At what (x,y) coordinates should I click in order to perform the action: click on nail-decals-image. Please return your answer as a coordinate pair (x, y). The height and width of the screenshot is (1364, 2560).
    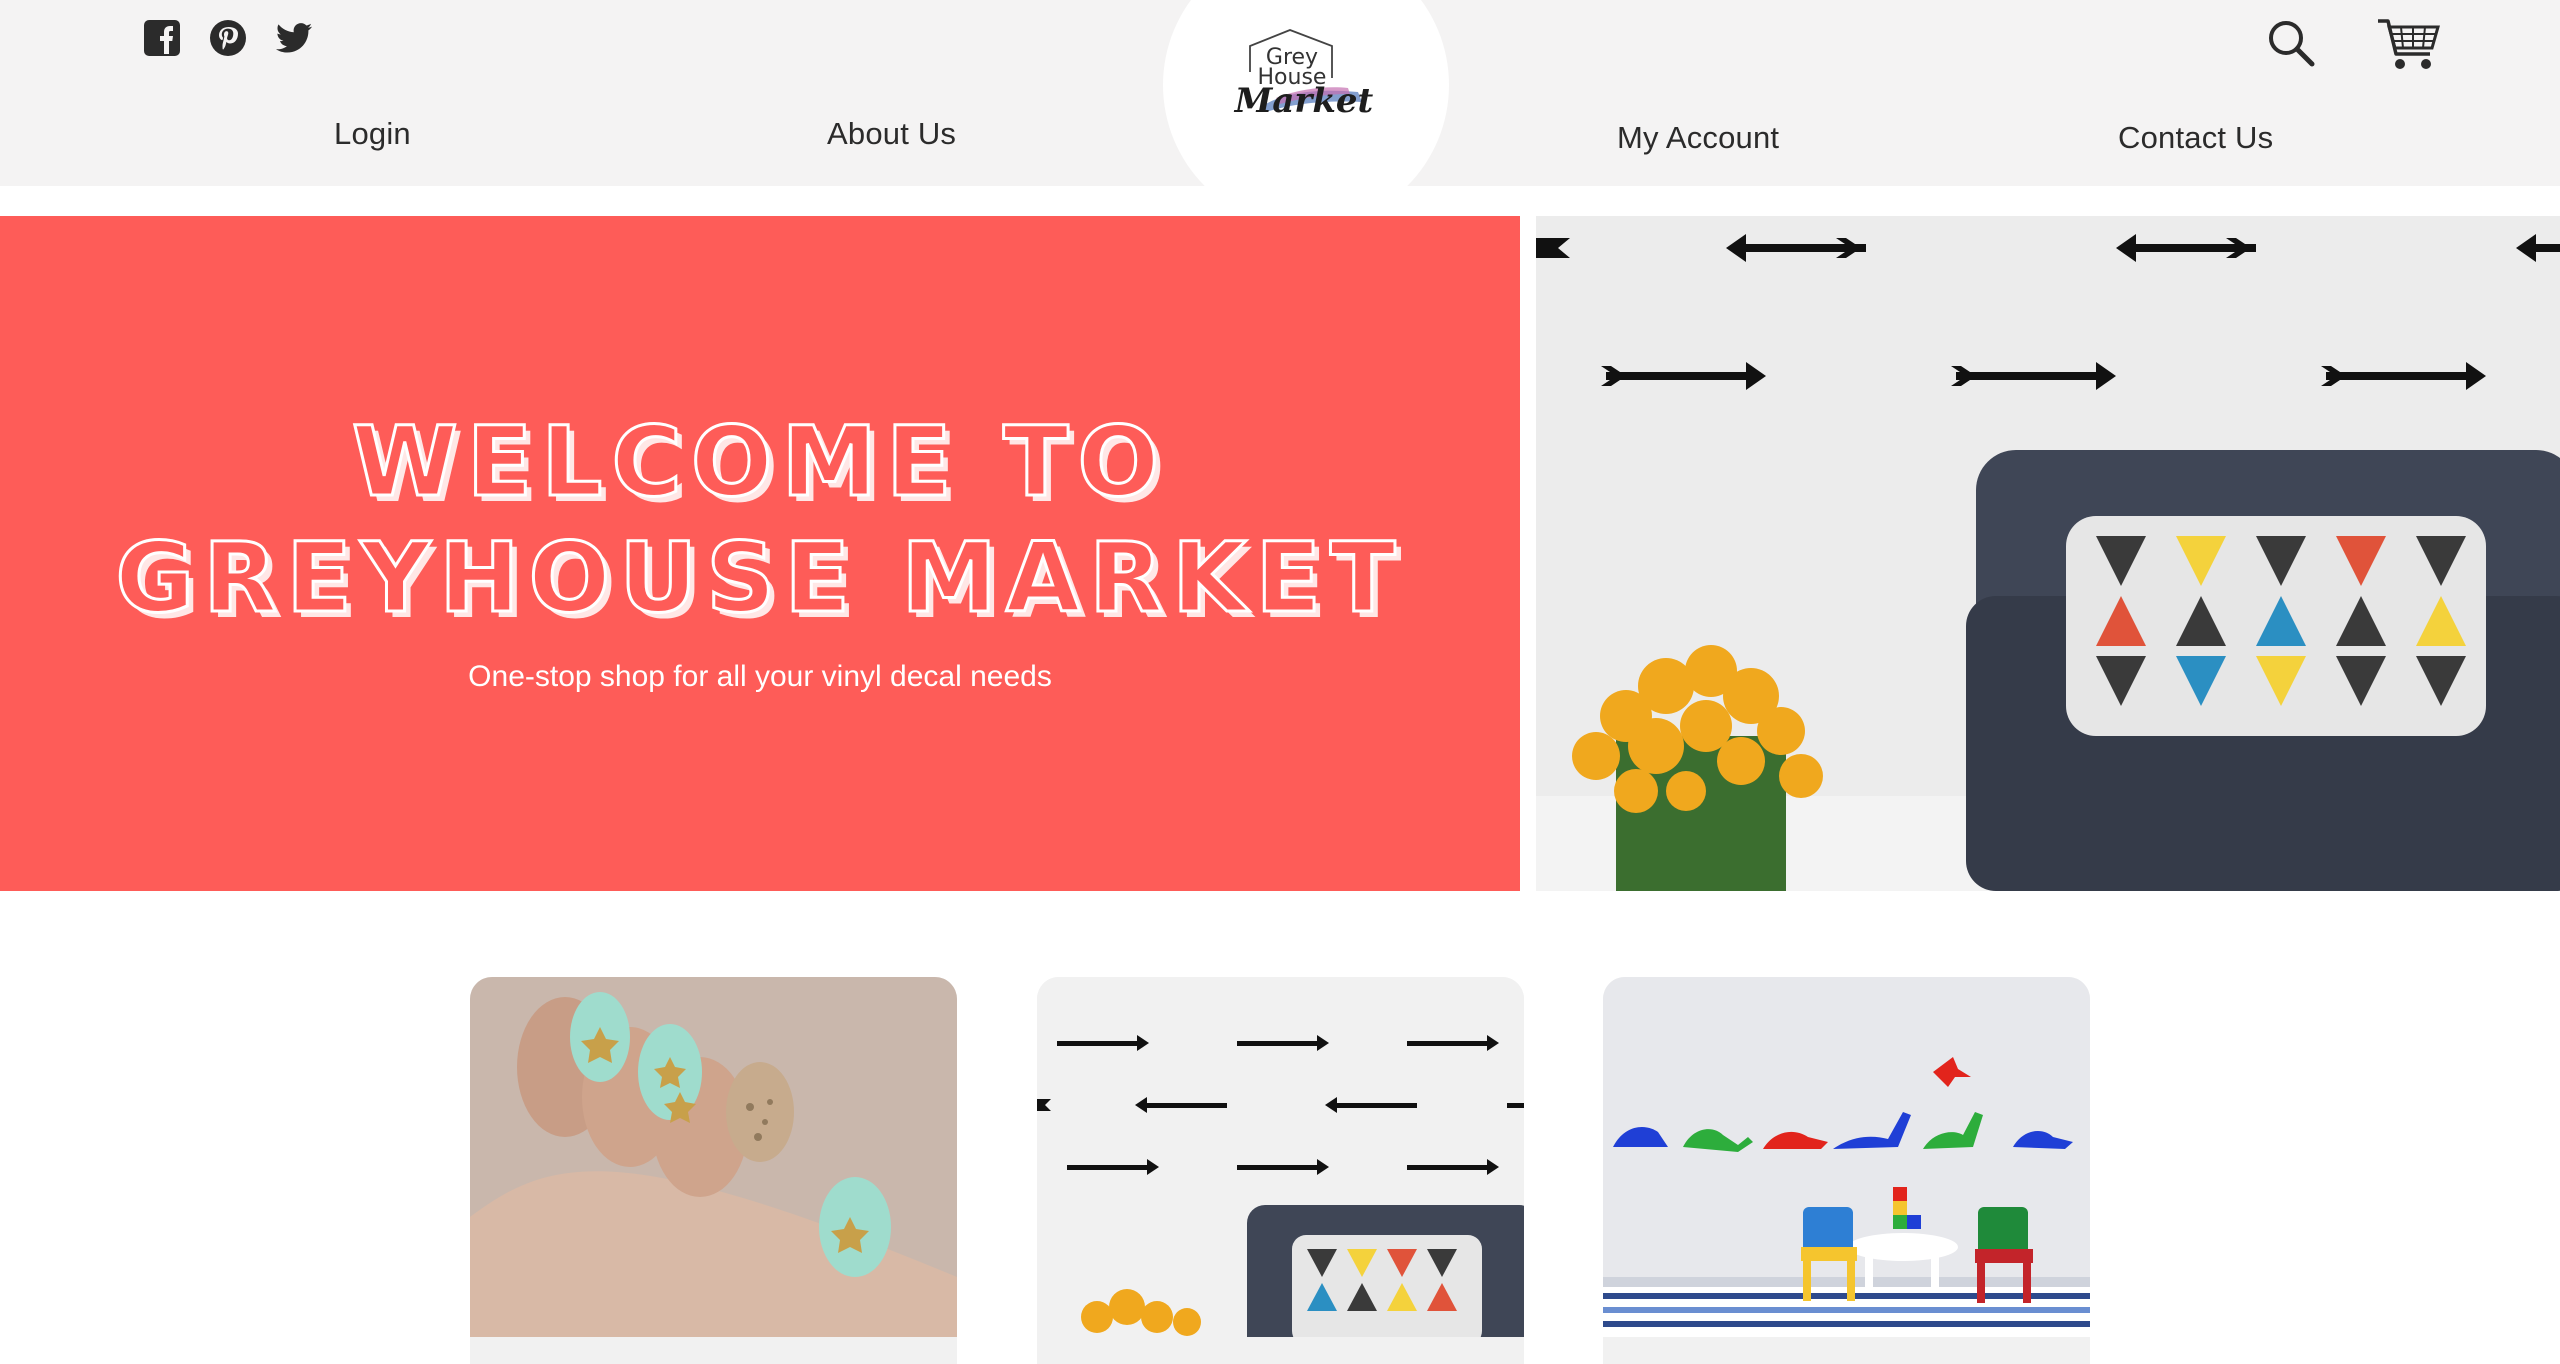
    Looking at the image, I should click on (713, 1157).